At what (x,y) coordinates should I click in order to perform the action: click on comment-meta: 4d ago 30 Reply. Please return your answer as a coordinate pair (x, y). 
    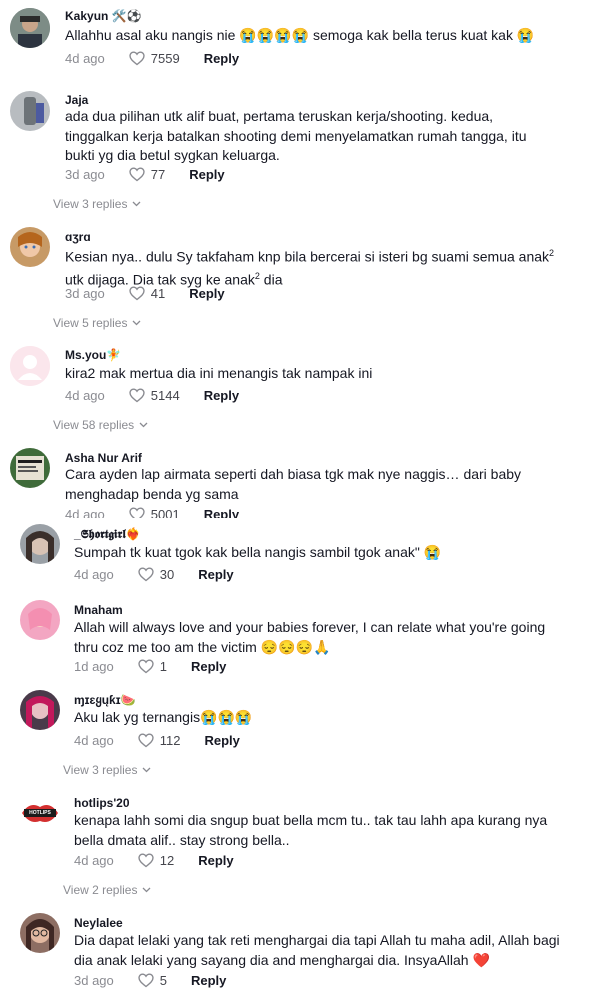
    Looking at the image, I should click on (154, 574).